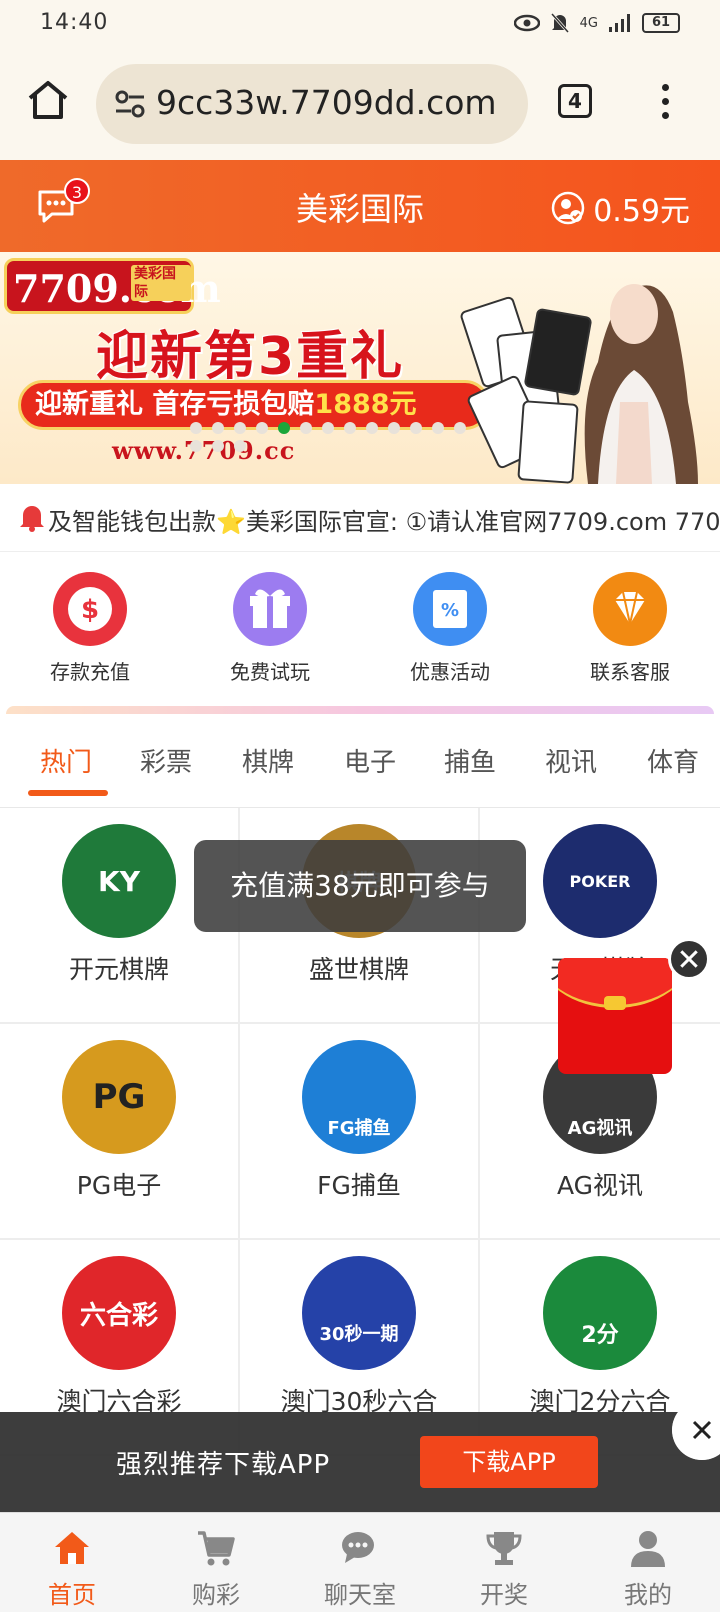  I want to click on tab-electronic: 电子, so click(370, 760).